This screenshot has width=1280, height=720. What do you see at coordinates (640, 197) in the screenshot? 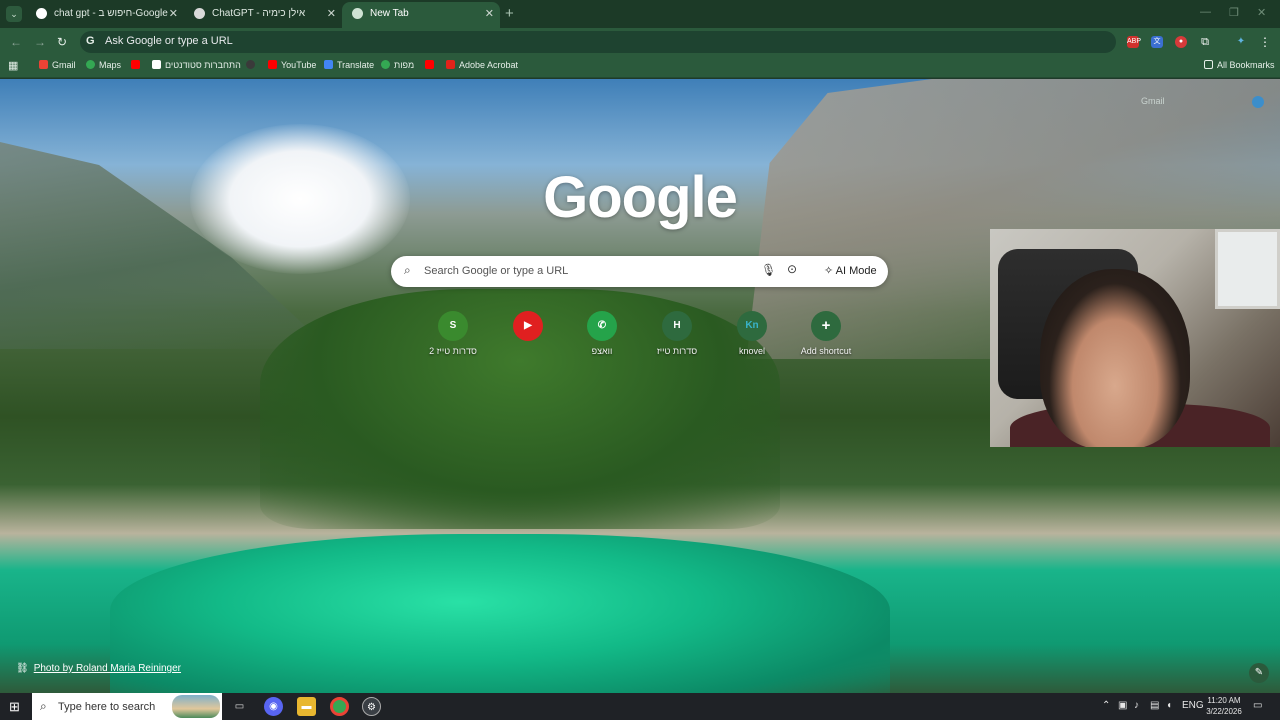
I see `google-logo: Google` at bounding box center [640, 197].